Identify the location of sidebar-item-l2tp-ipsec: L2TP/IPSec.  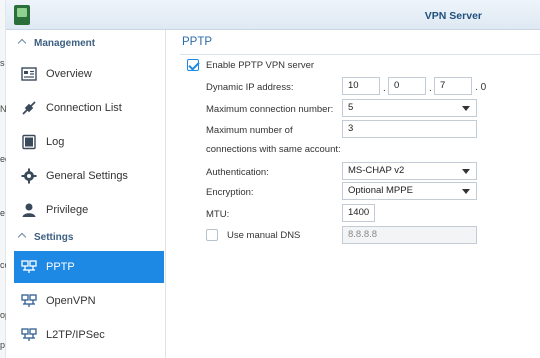
(89, 335).